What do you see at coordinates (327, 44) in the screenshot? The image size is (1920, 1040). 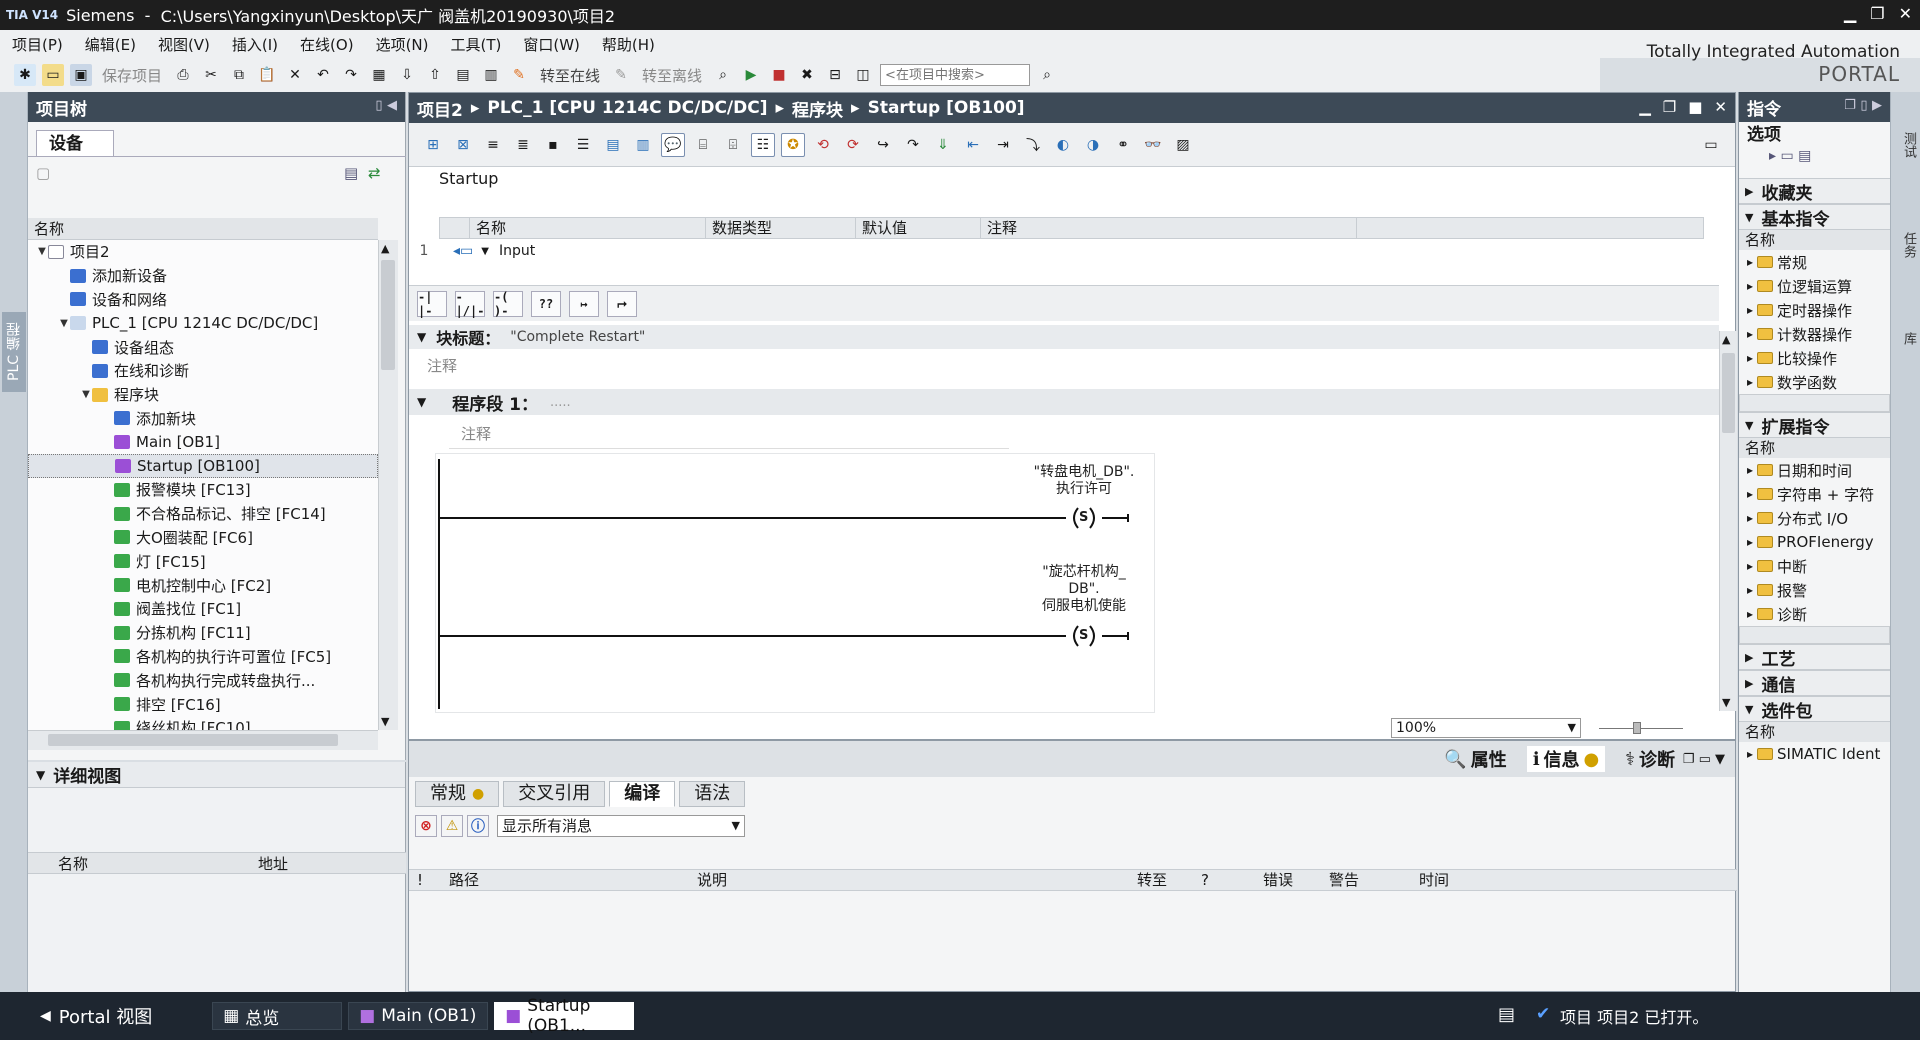 I see `menu-online: 在线(O)` at bounding box center [327, 44].